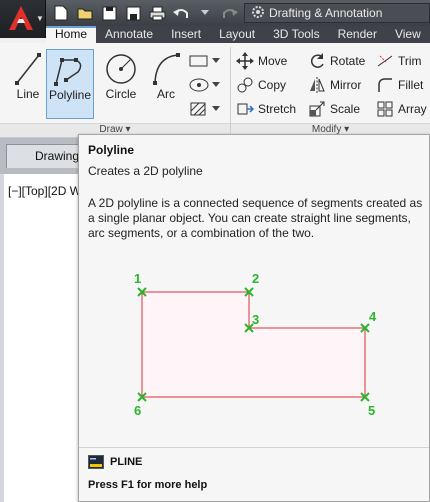 This screenshot has height=502, width=430. Describe the element at coordinates (148, 485) in the screenshot. I see `tooltip-help-hint: Press F1 for more help` at that location.